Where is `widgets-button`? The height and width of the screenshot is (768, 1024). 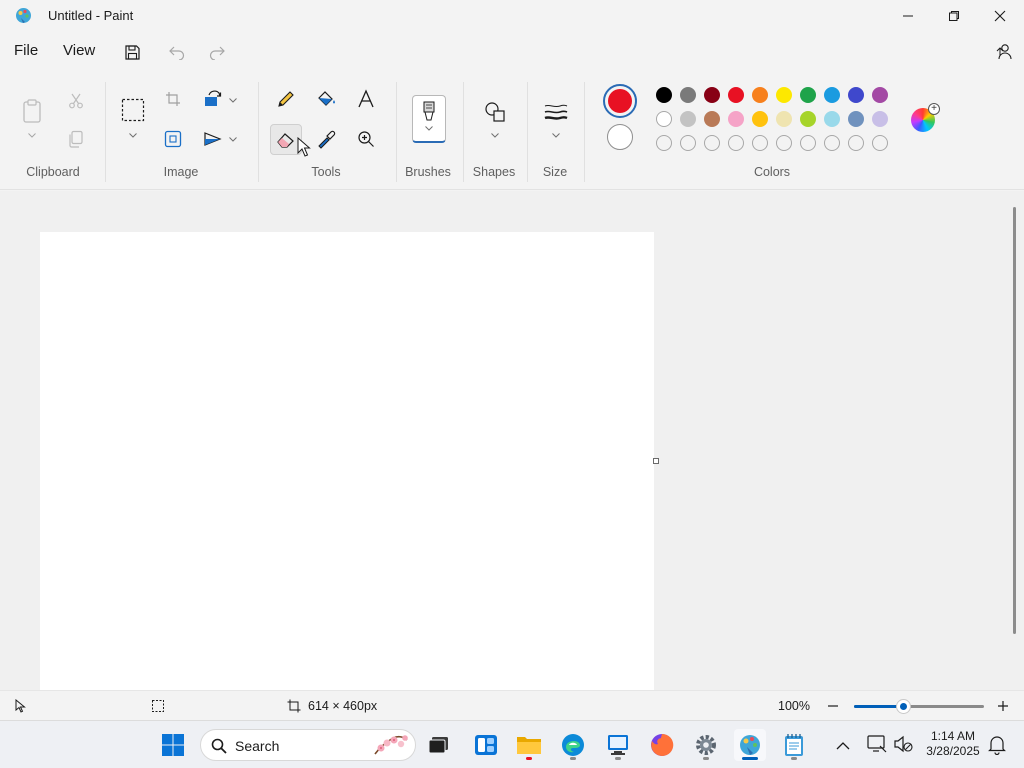 widgets-button is located at coordinates (486, 745).